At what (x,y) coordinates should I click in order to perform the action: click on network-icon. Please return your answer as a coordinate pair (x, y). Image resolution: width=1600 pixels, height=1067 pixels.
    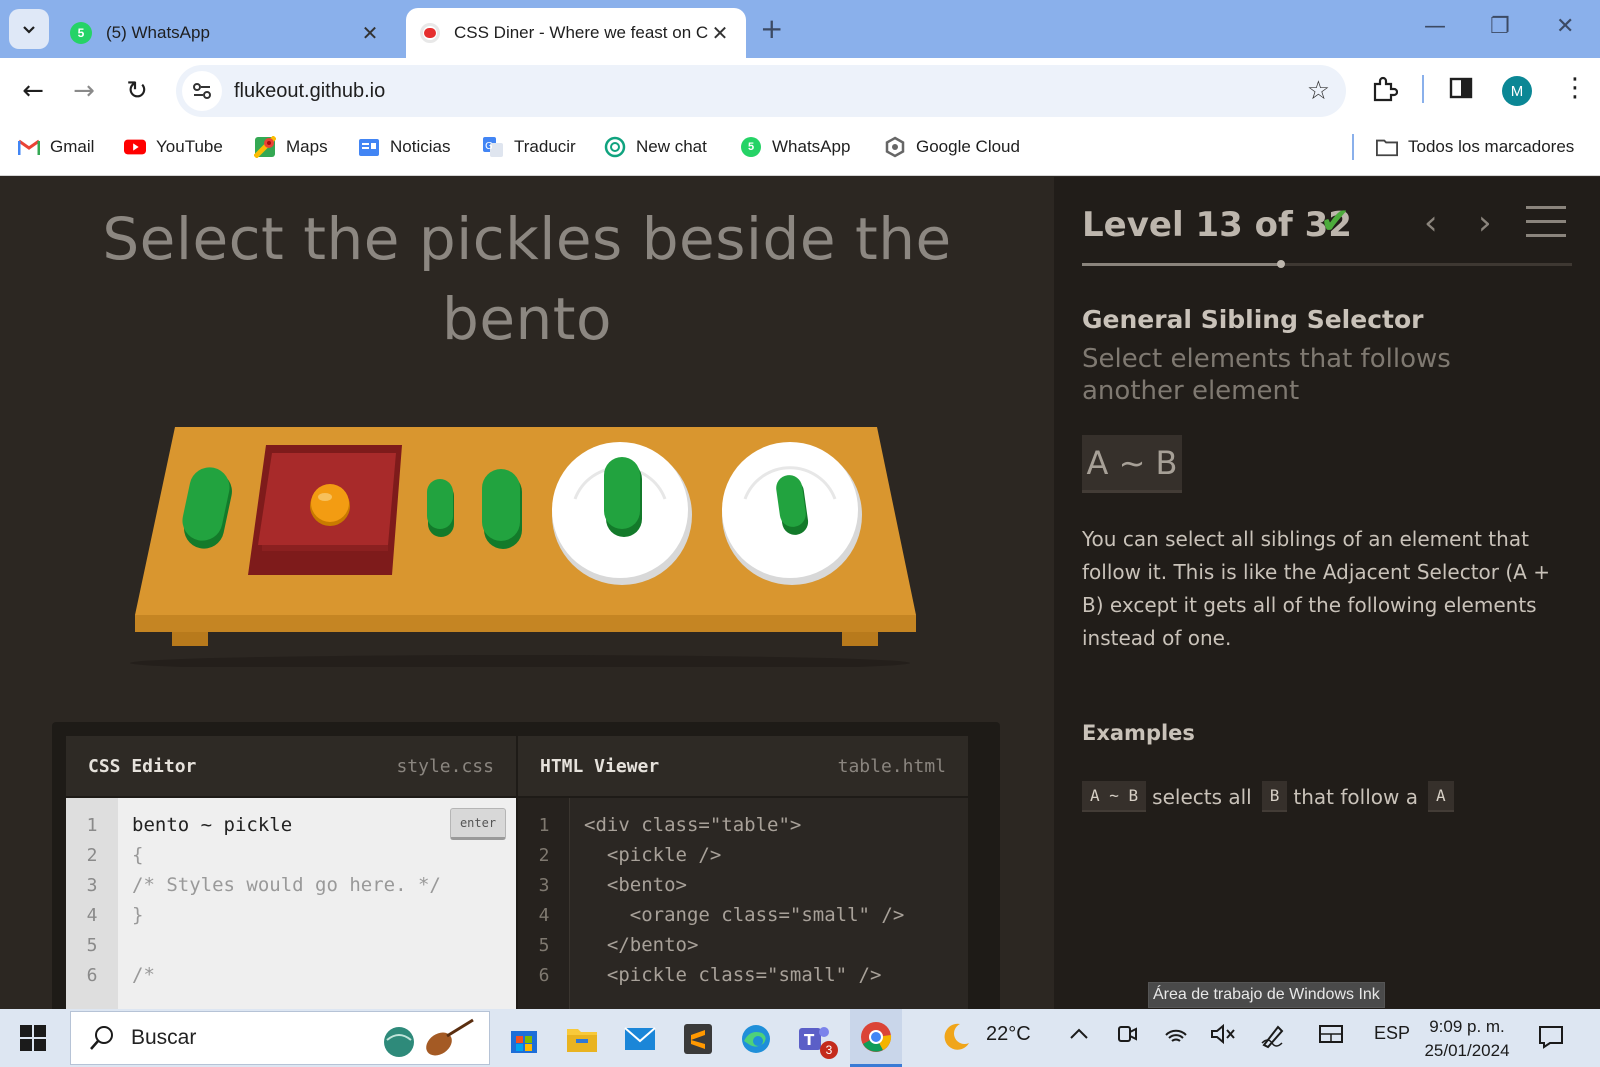
    Looking at the image, I should click on (1176, 1037).